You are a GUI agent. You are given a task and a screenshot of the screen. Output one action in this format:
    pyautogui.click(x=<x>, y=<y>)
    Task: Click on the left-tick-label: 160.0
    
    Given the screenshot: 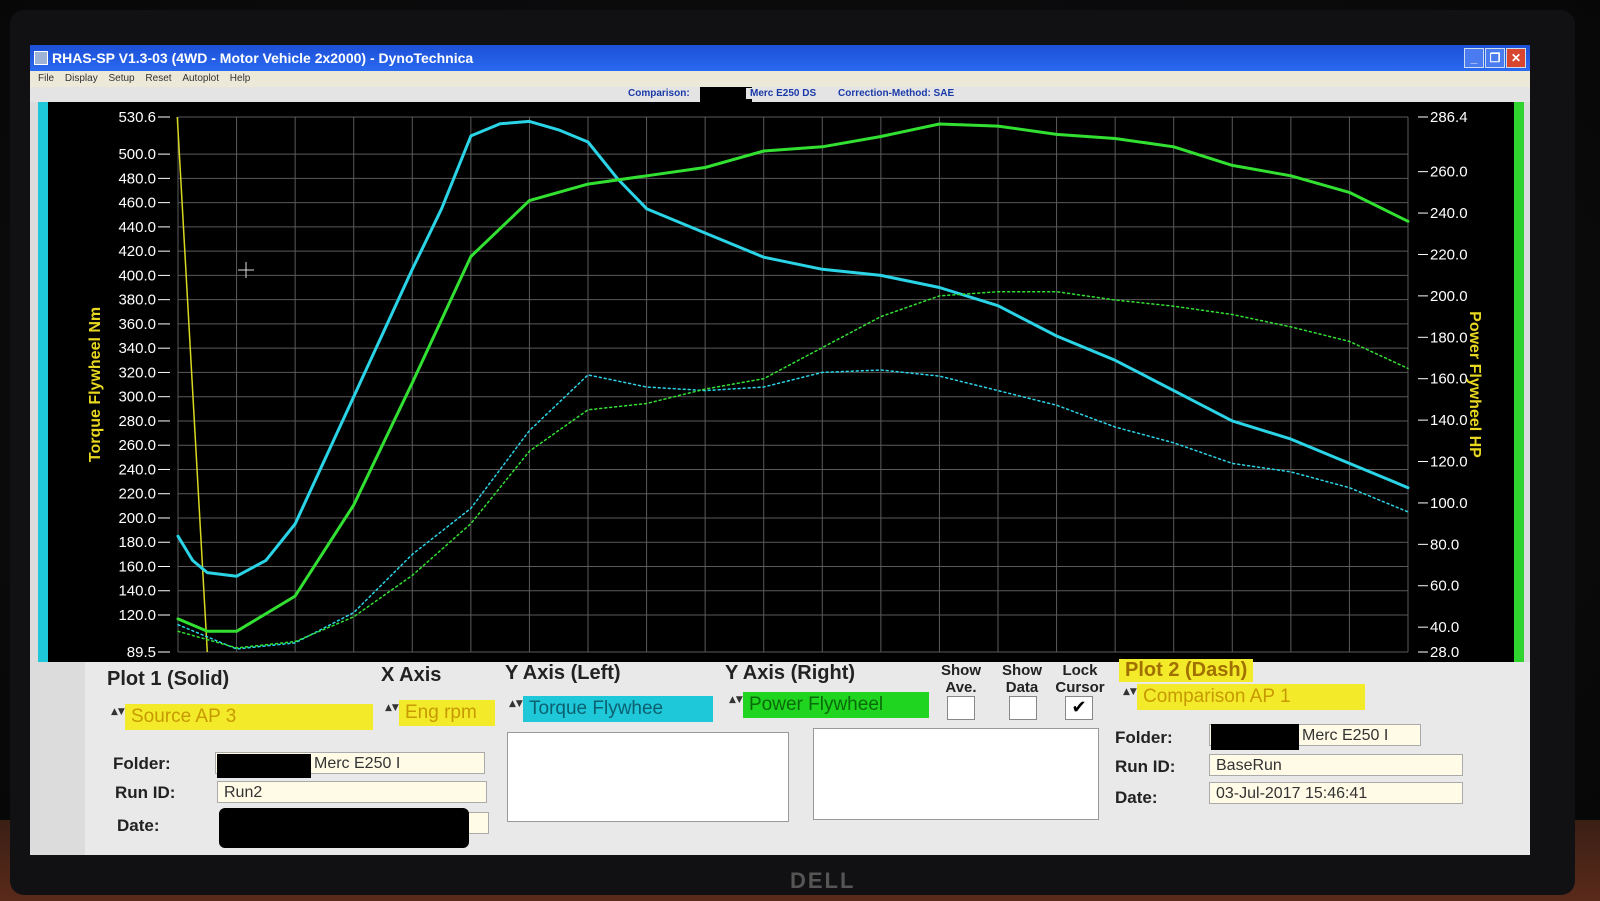 What is the action you would take?
    pyautogui.click(x=137, y=566)
    